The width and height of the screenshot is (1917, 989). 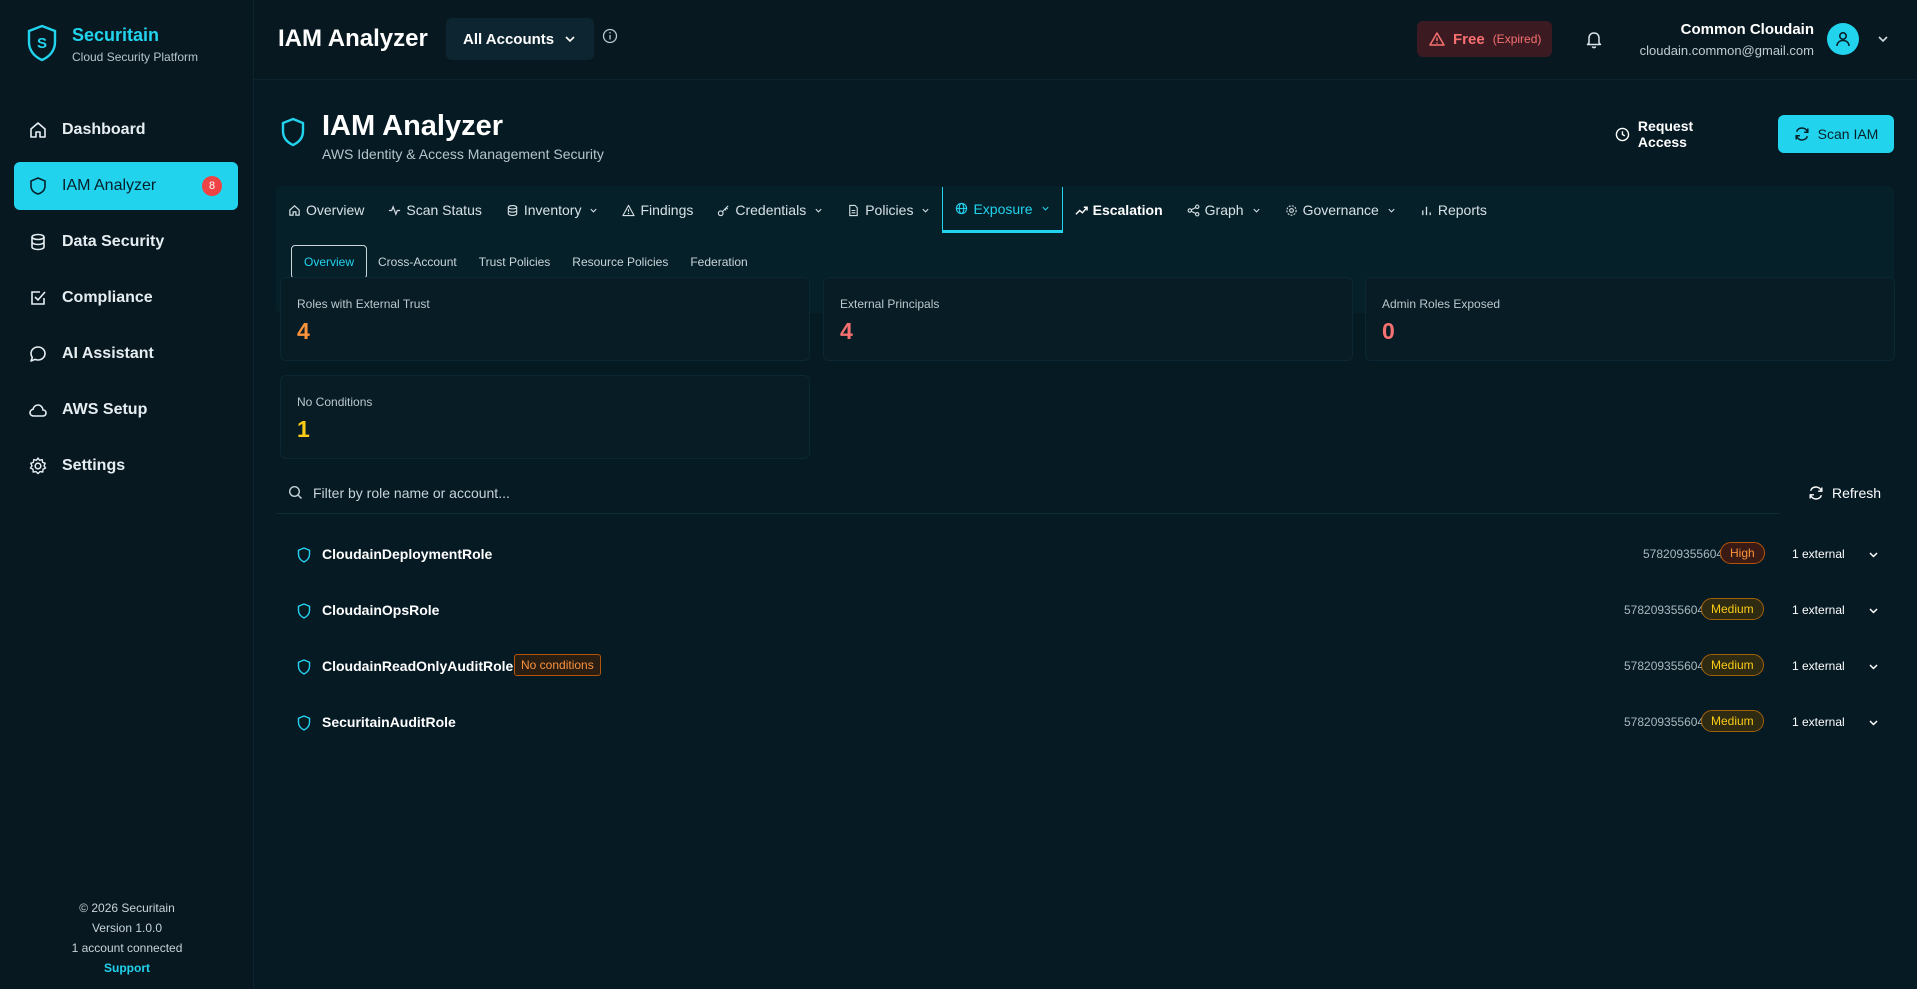 What do you see at coordinates (127, 968) in the screenshot?
I see `support-link: Support` at bounding box center [127, 968].